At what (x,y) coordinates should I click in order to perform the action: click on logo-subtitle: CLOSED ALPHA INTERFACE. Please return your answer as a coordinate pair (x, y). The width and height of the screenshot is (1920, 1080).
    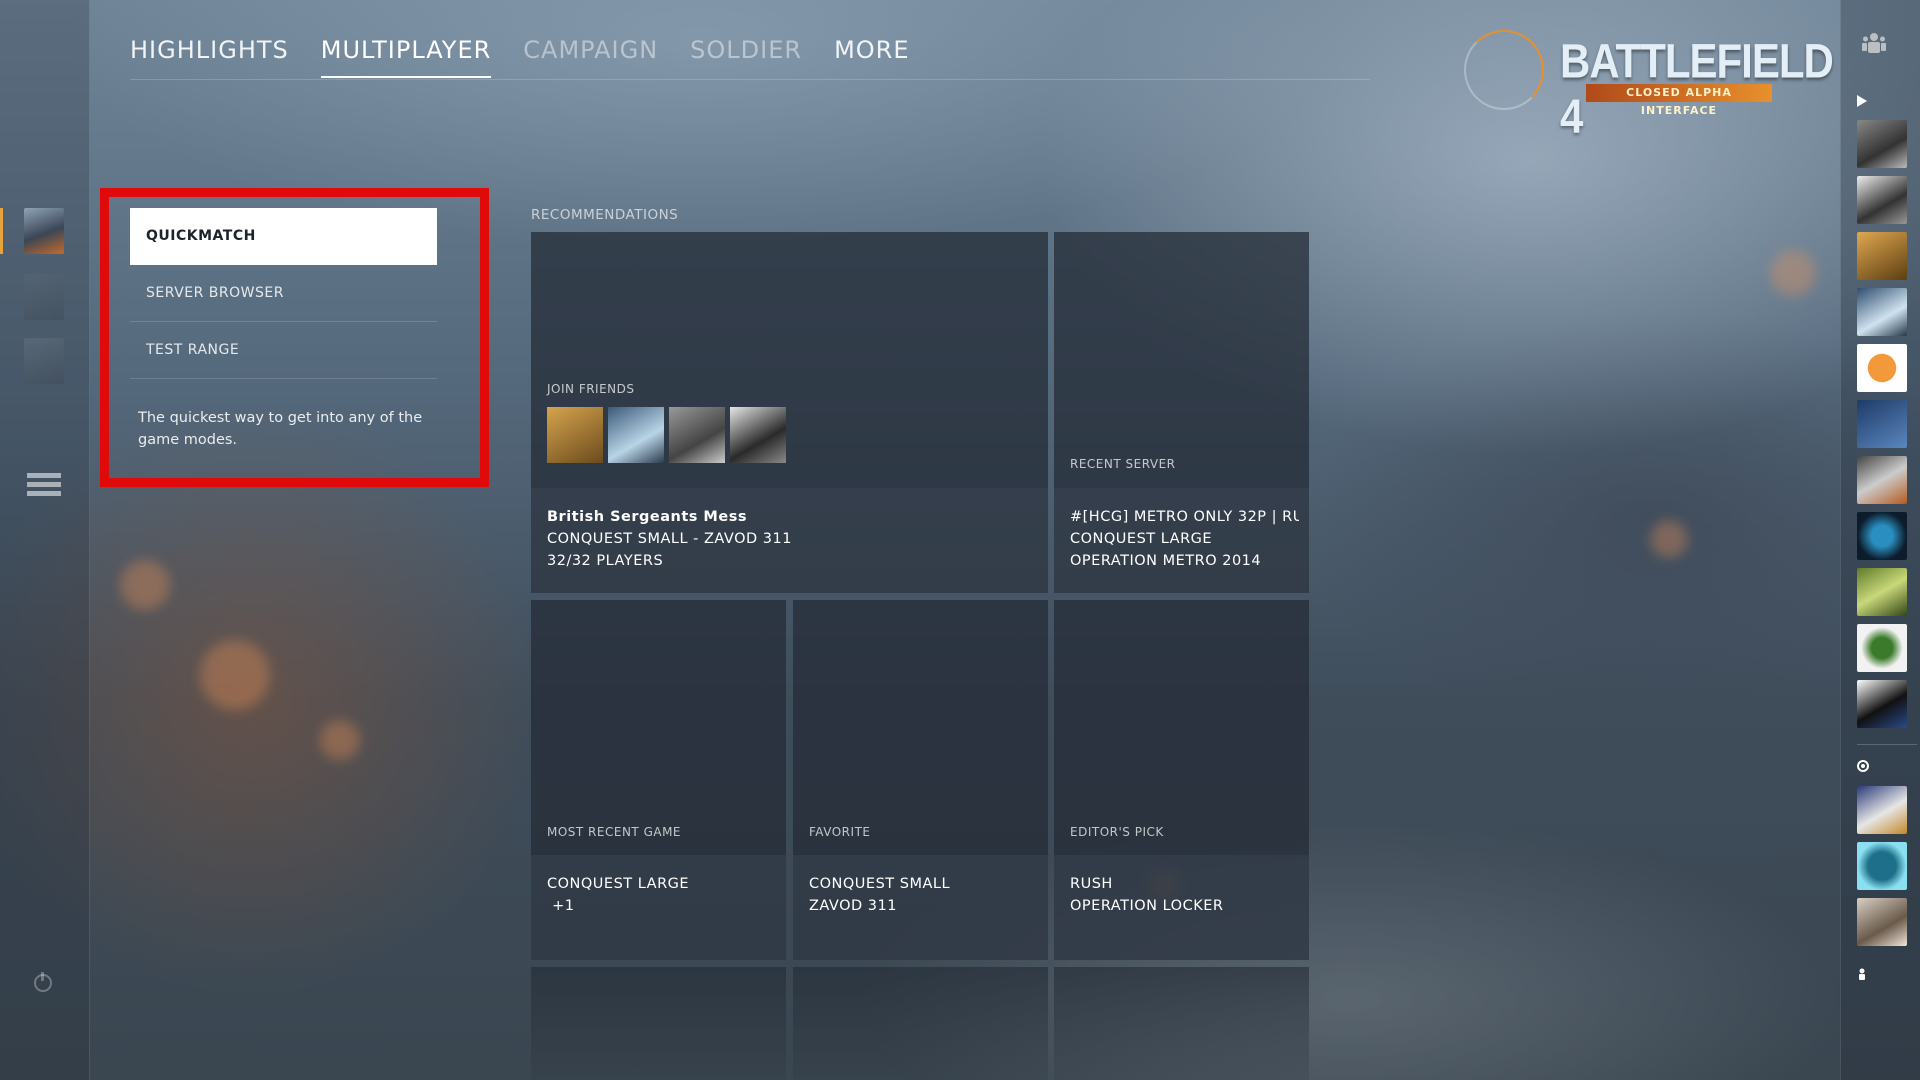
    Looking at the image, I should click on (1679, 100).